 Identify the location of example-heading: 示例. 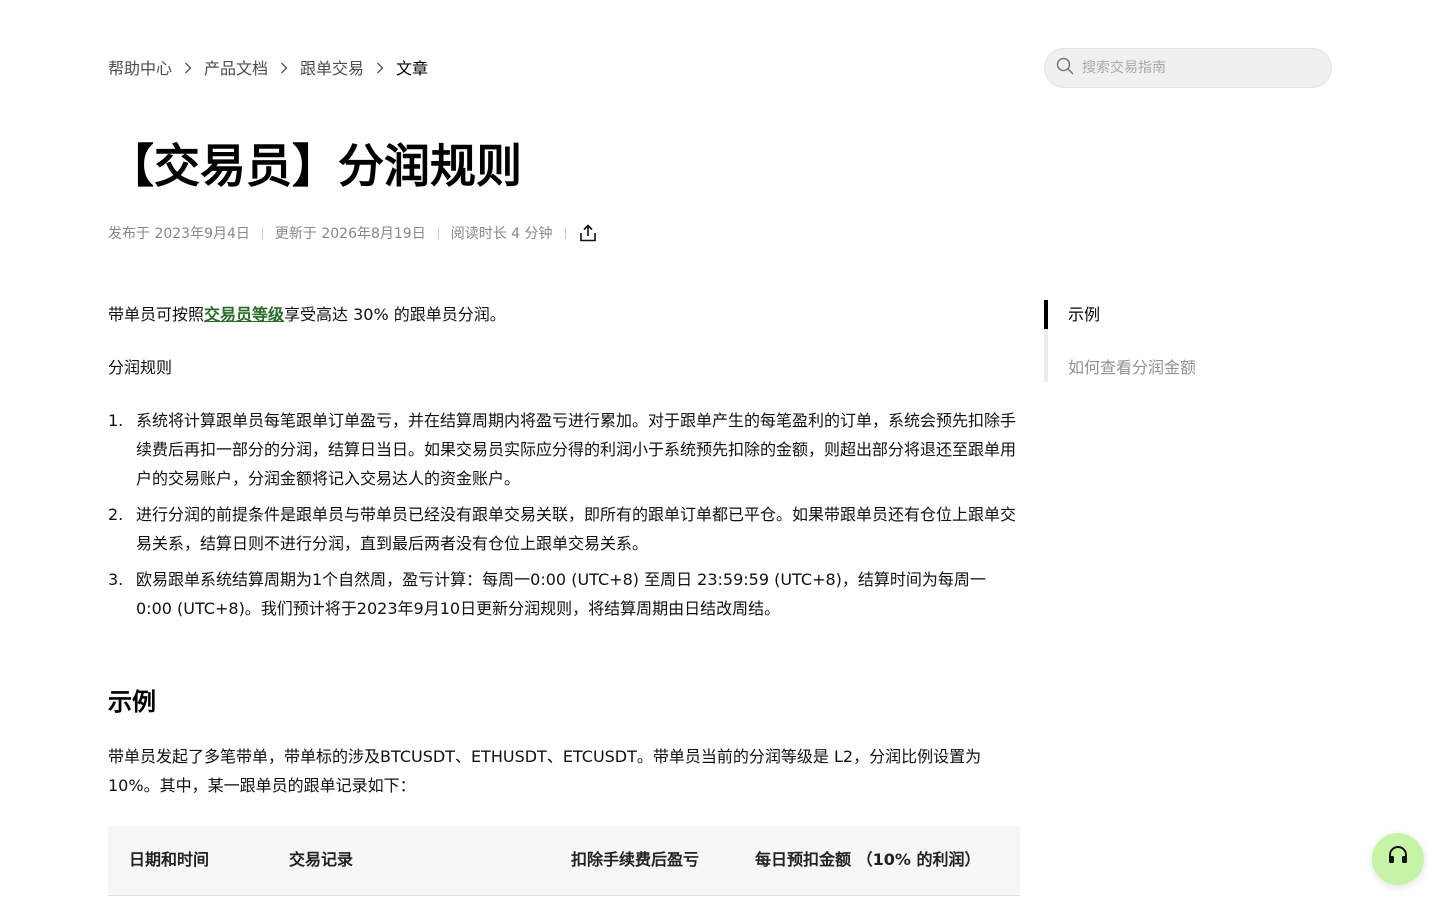
(132, 702).